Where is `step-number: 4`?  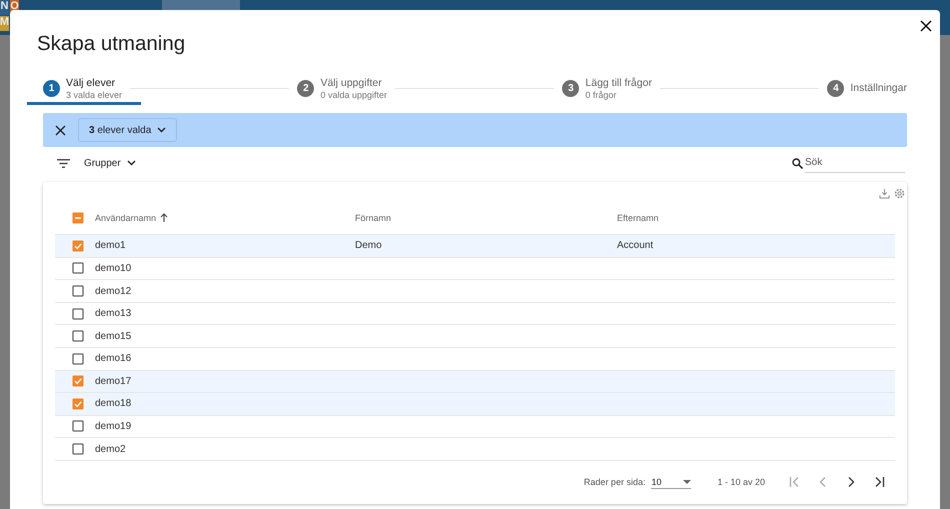
step-number: 4 is located at coordinates (835, 88).